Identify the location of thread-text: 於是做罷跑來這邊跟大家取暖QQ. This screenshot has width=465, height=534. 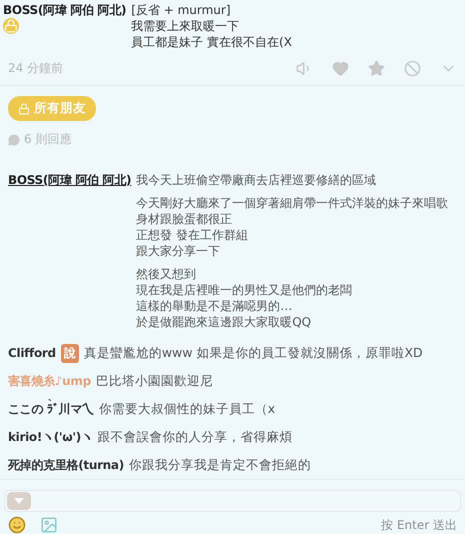
(224, 322).